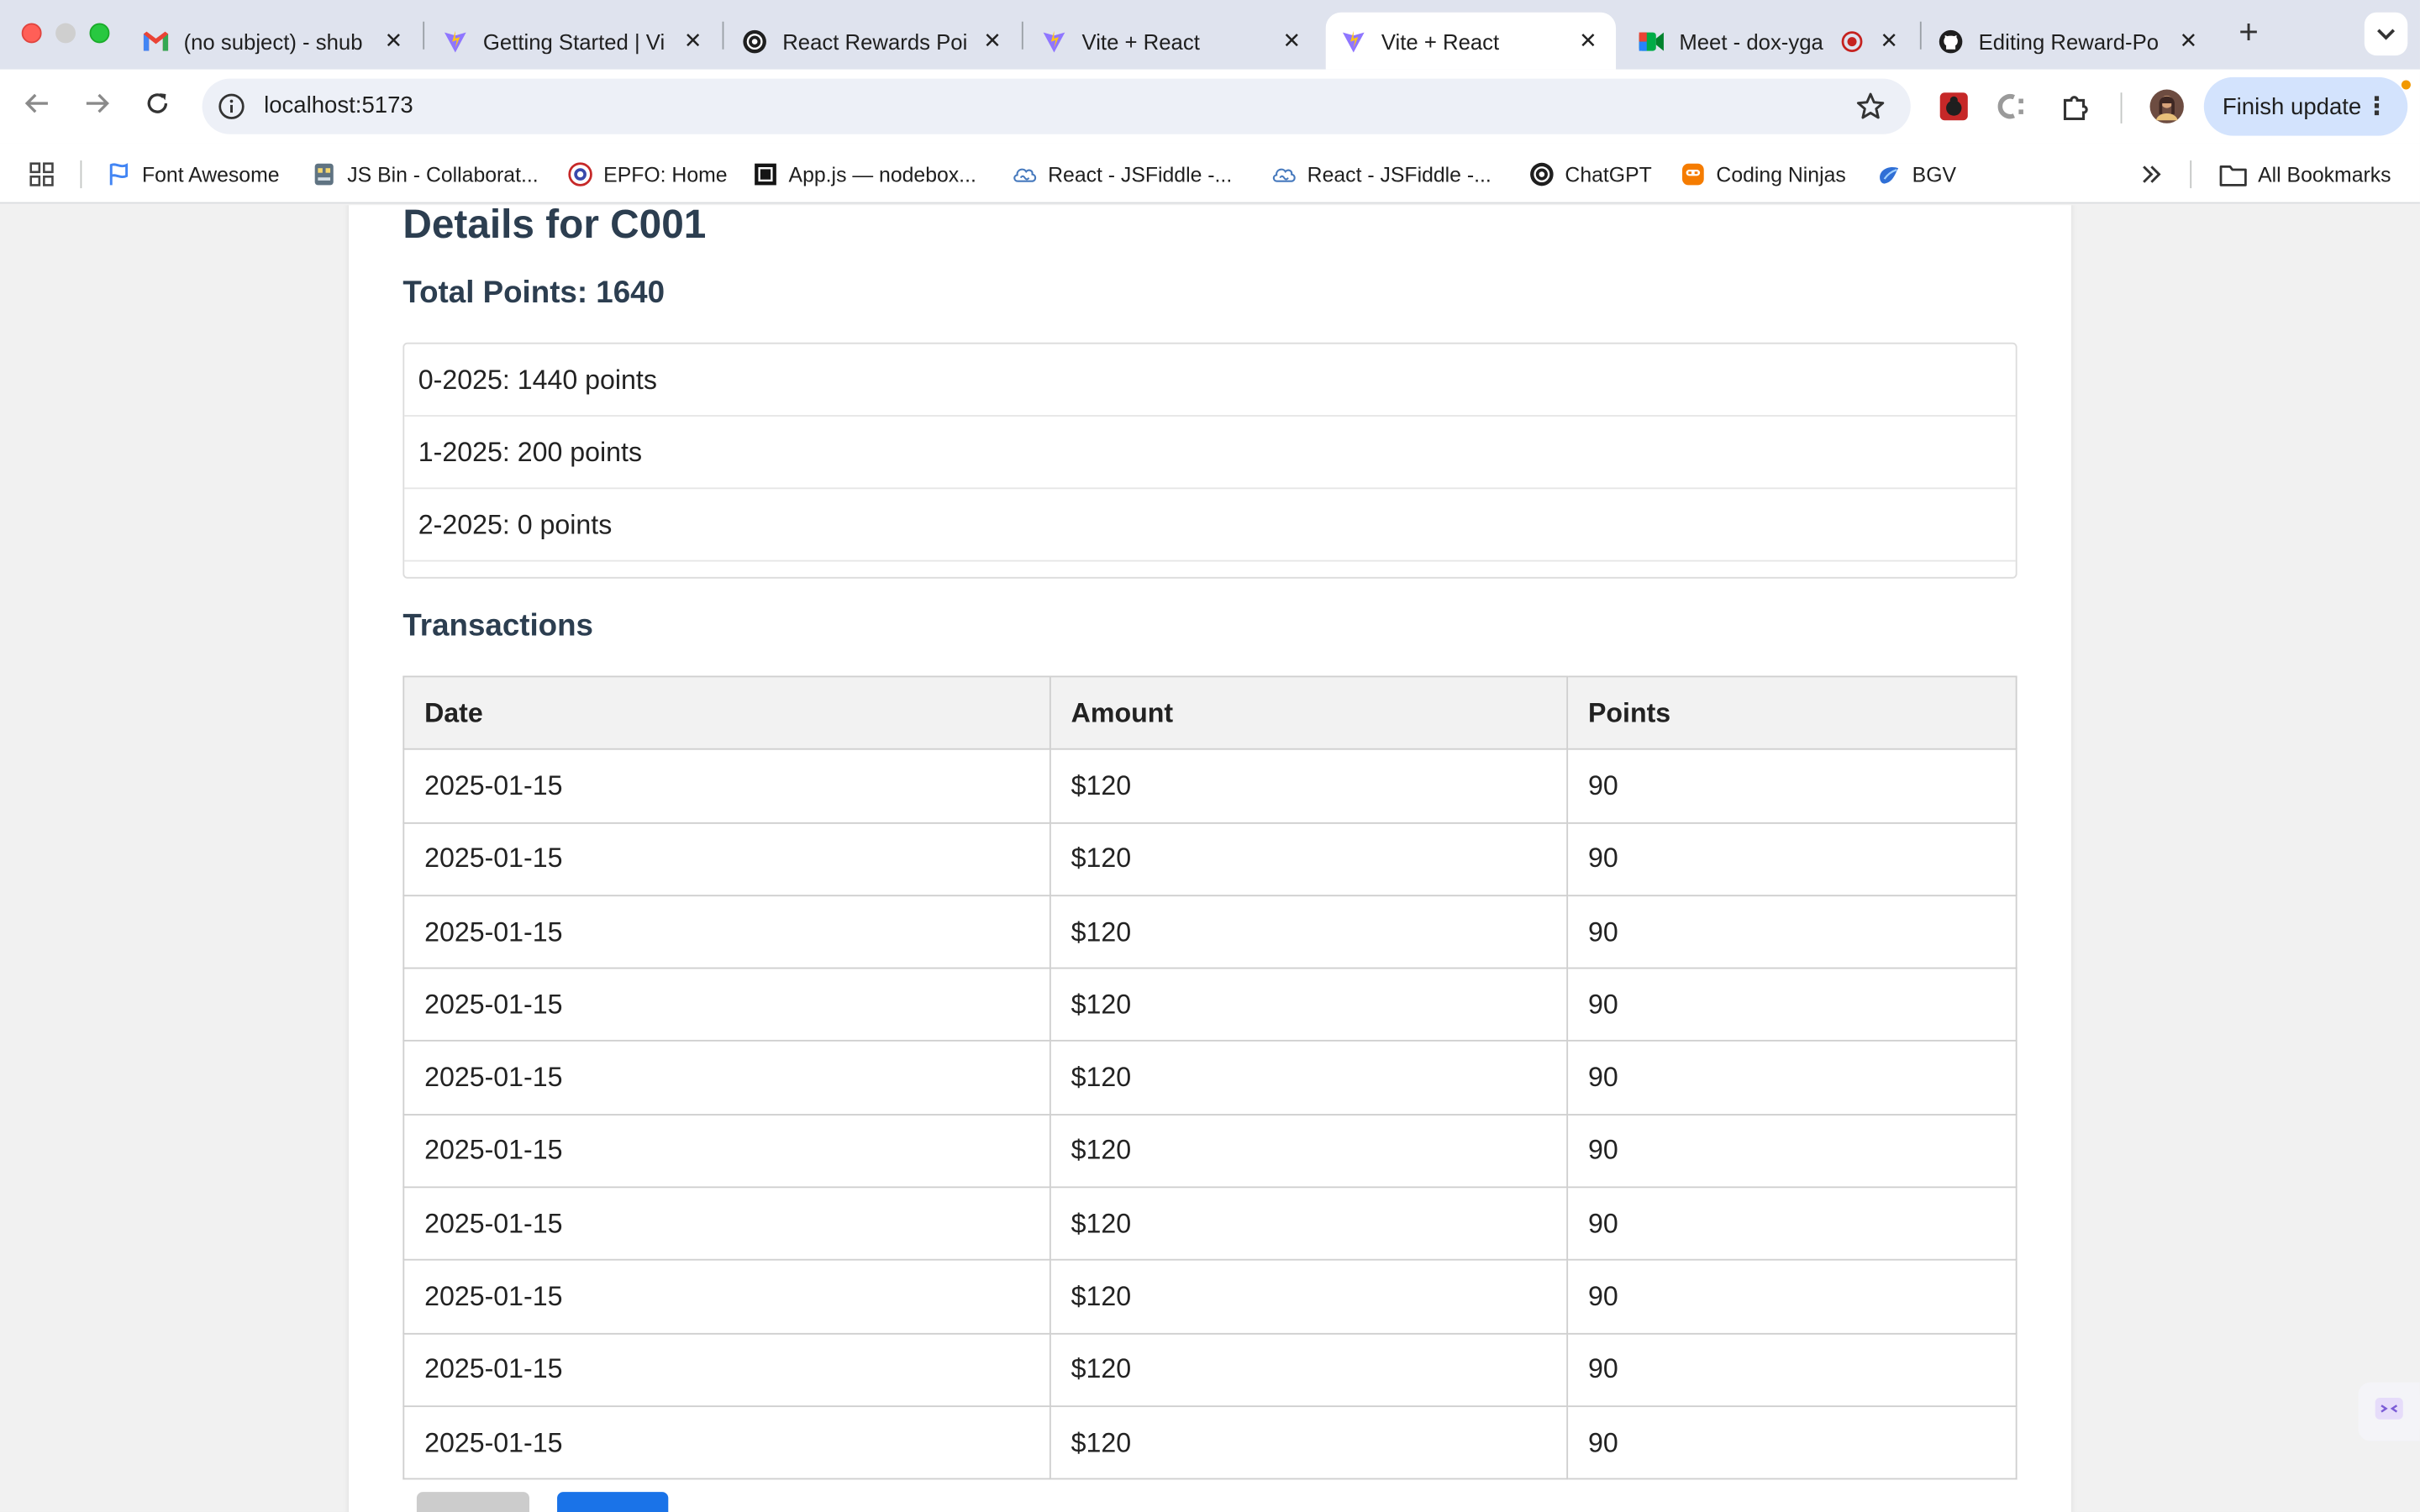  What do you see at coordinates (2157, 174) in the screenshot?
I see `more-bookmarks-button` at bounding box center [2157, 174].